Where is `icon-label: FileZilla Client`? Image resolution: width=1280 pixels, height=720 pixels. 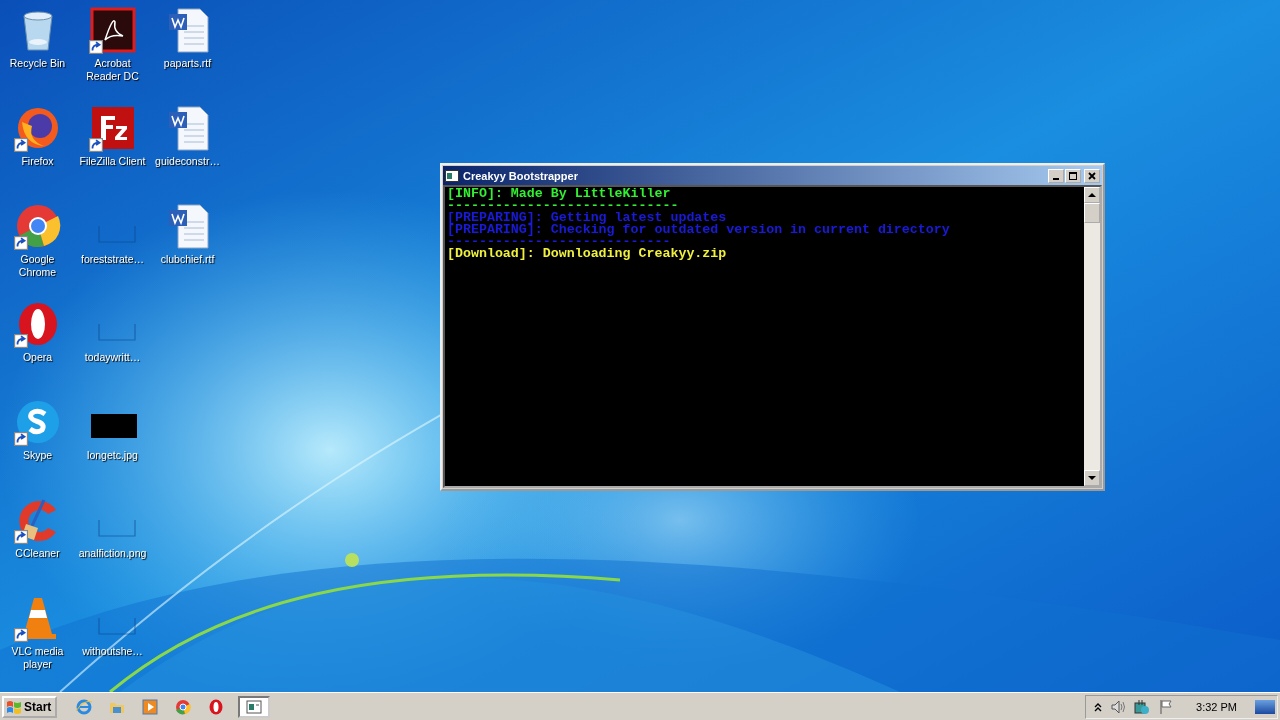
icon-label: FileZilla Client is located at coordinates (112, 161).